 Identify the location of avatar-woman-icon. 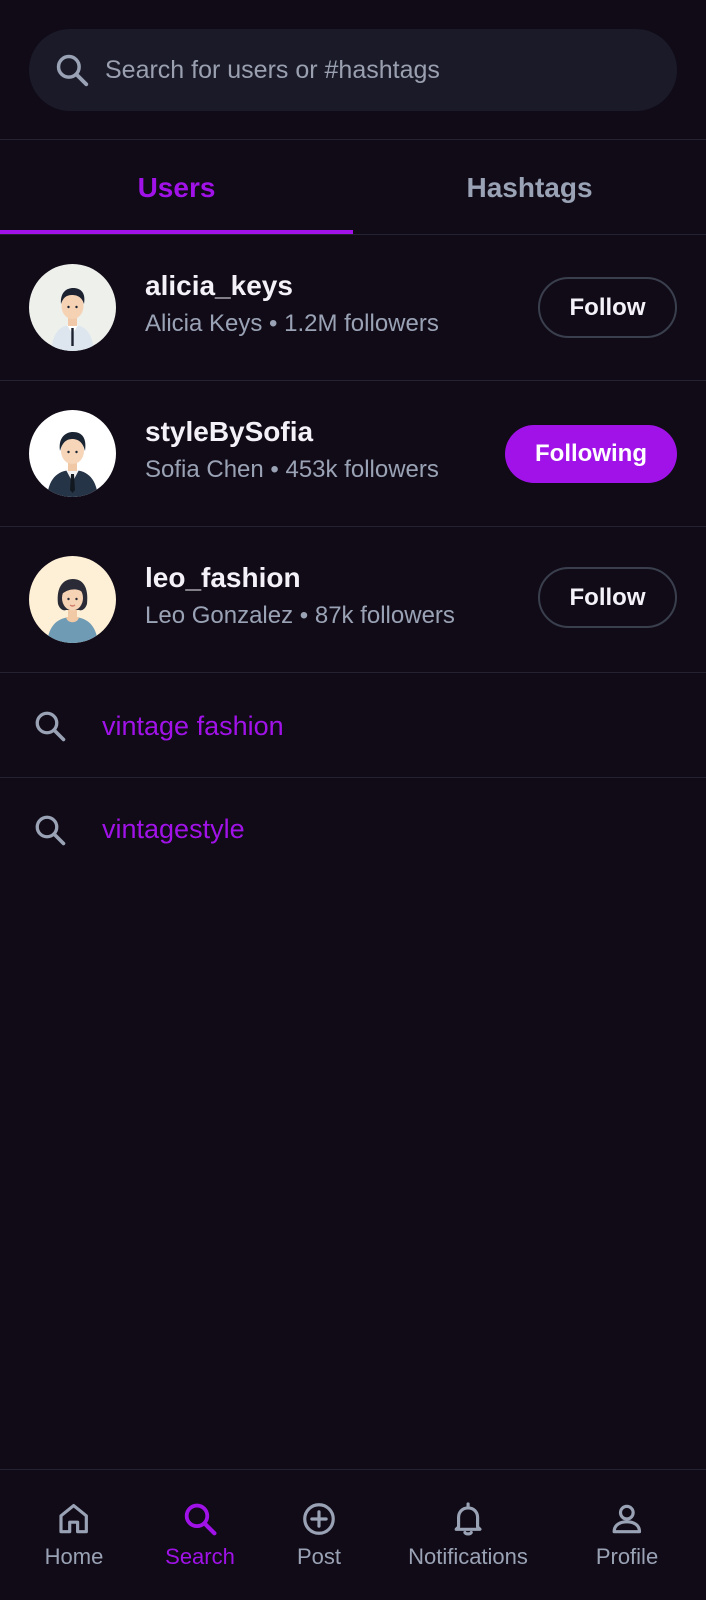
(72, 599).